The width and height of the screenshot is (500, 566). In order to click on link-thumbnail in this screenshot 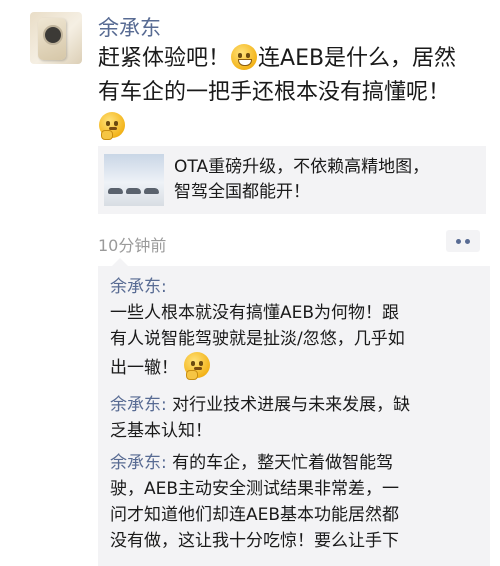, I will do `click(134, 180)`.